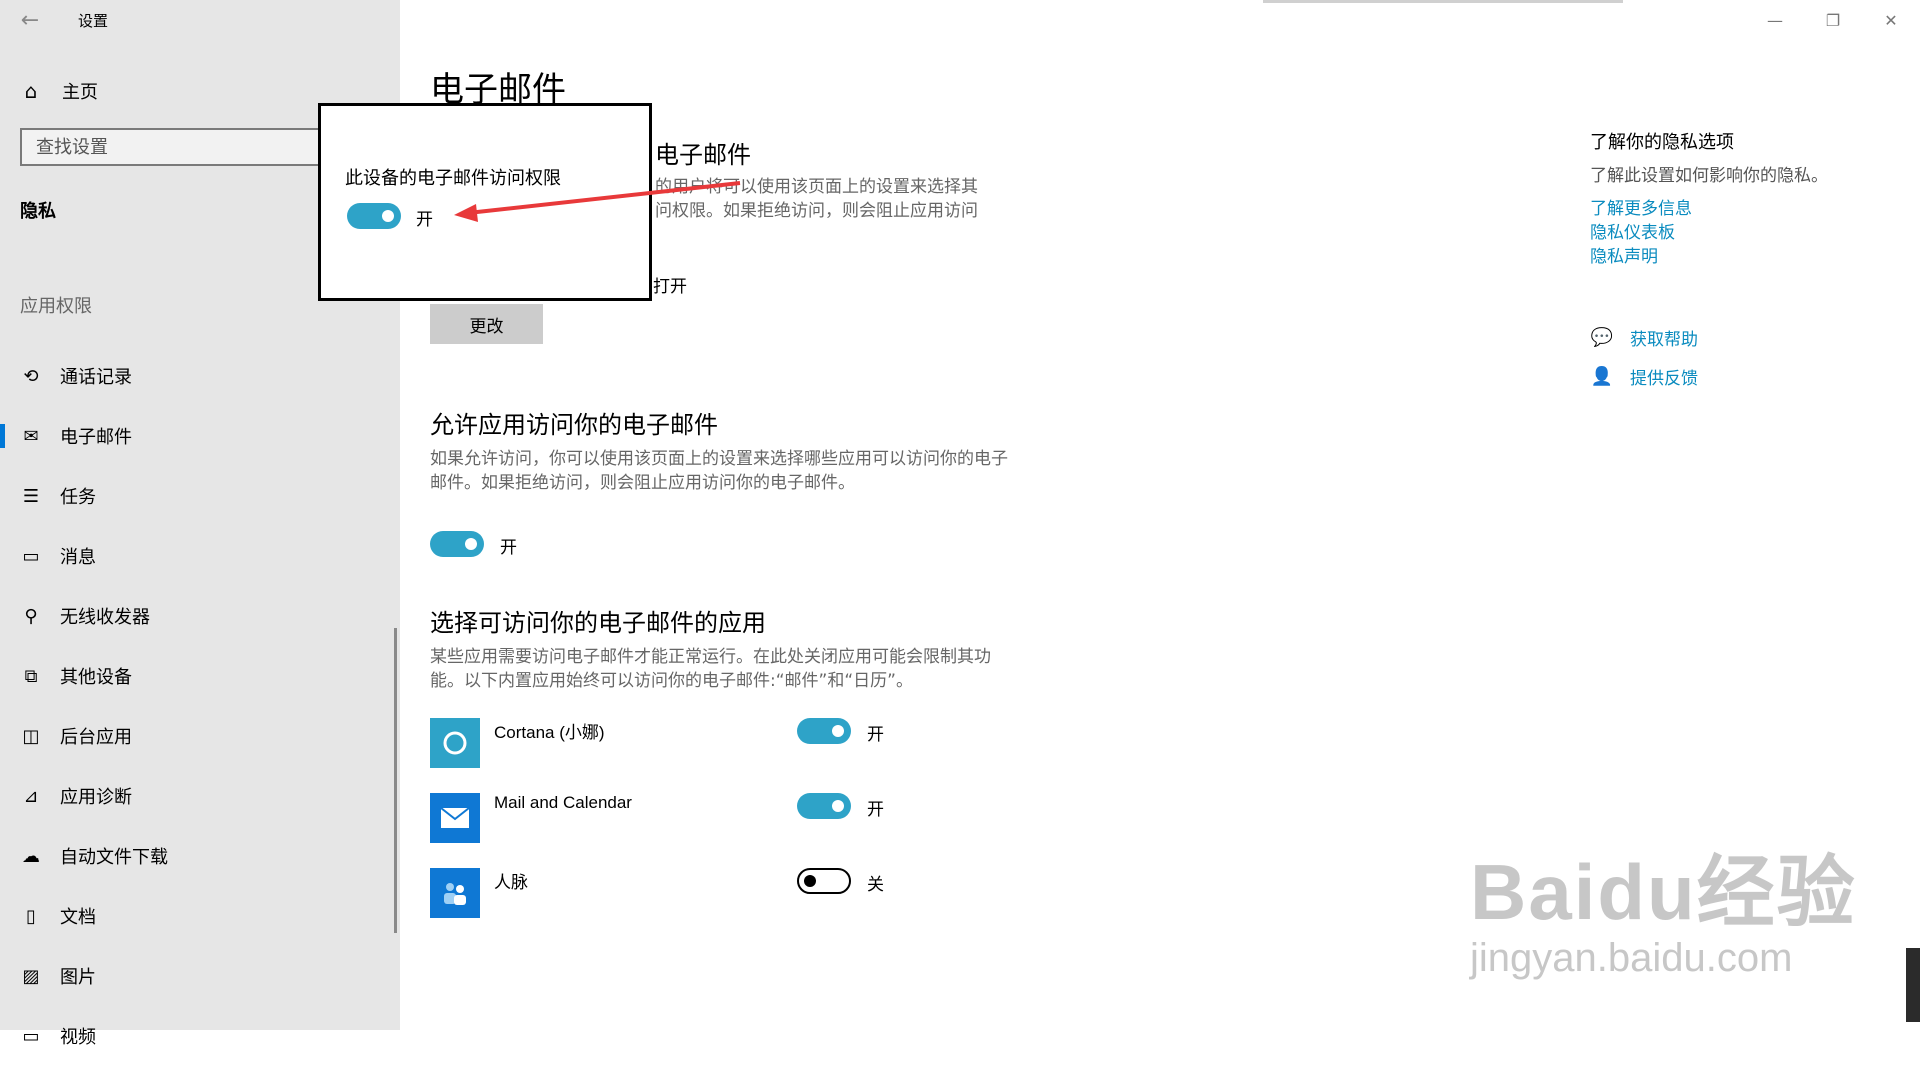 The width and height of the screenshot is (1920, 1066). What do you see at coordinates (1443, 1) in the screenshot?
I see `popup-shadow-edge` at bounding box center [1443, 1].